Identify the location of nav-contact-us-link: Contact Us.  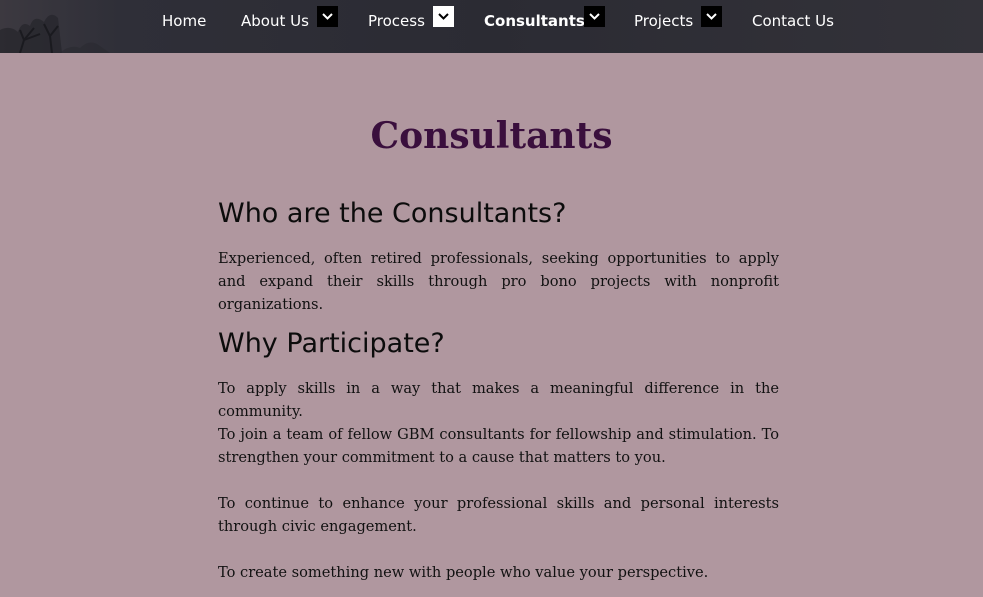
(793, 21).